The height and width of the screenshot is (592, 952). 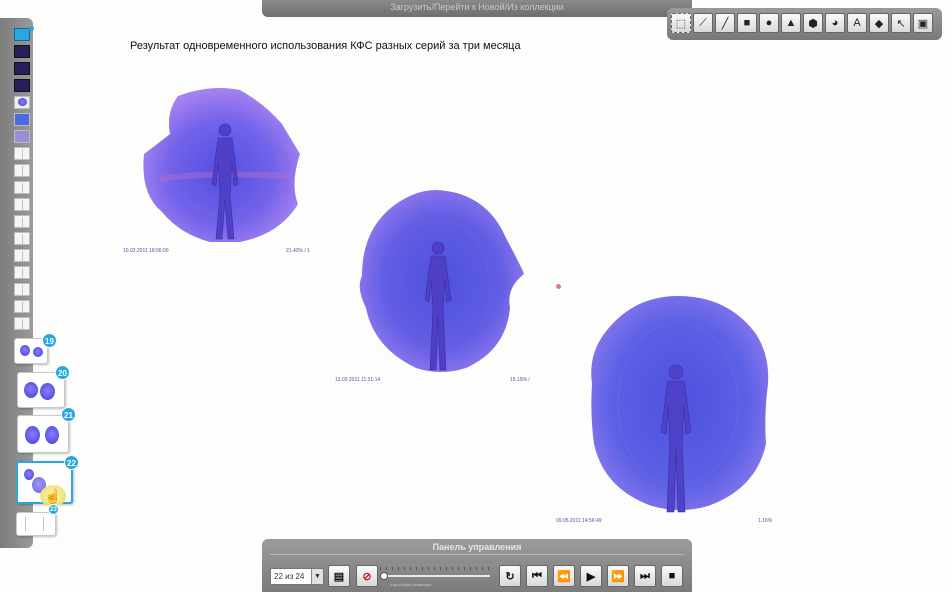 I want to click on stop-icon: ■, so click(x=672, y=576).